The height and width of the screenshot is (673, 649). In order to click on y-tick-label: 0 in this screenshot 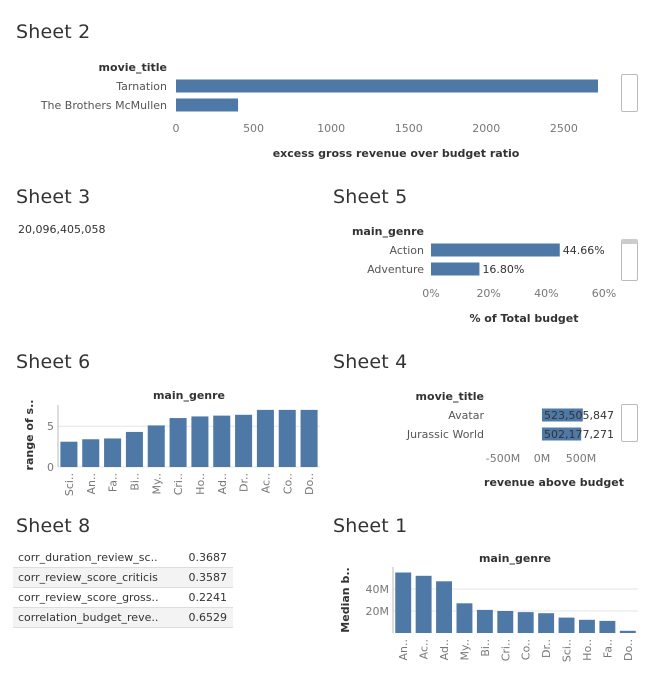, I will do `click(50, 467)`.